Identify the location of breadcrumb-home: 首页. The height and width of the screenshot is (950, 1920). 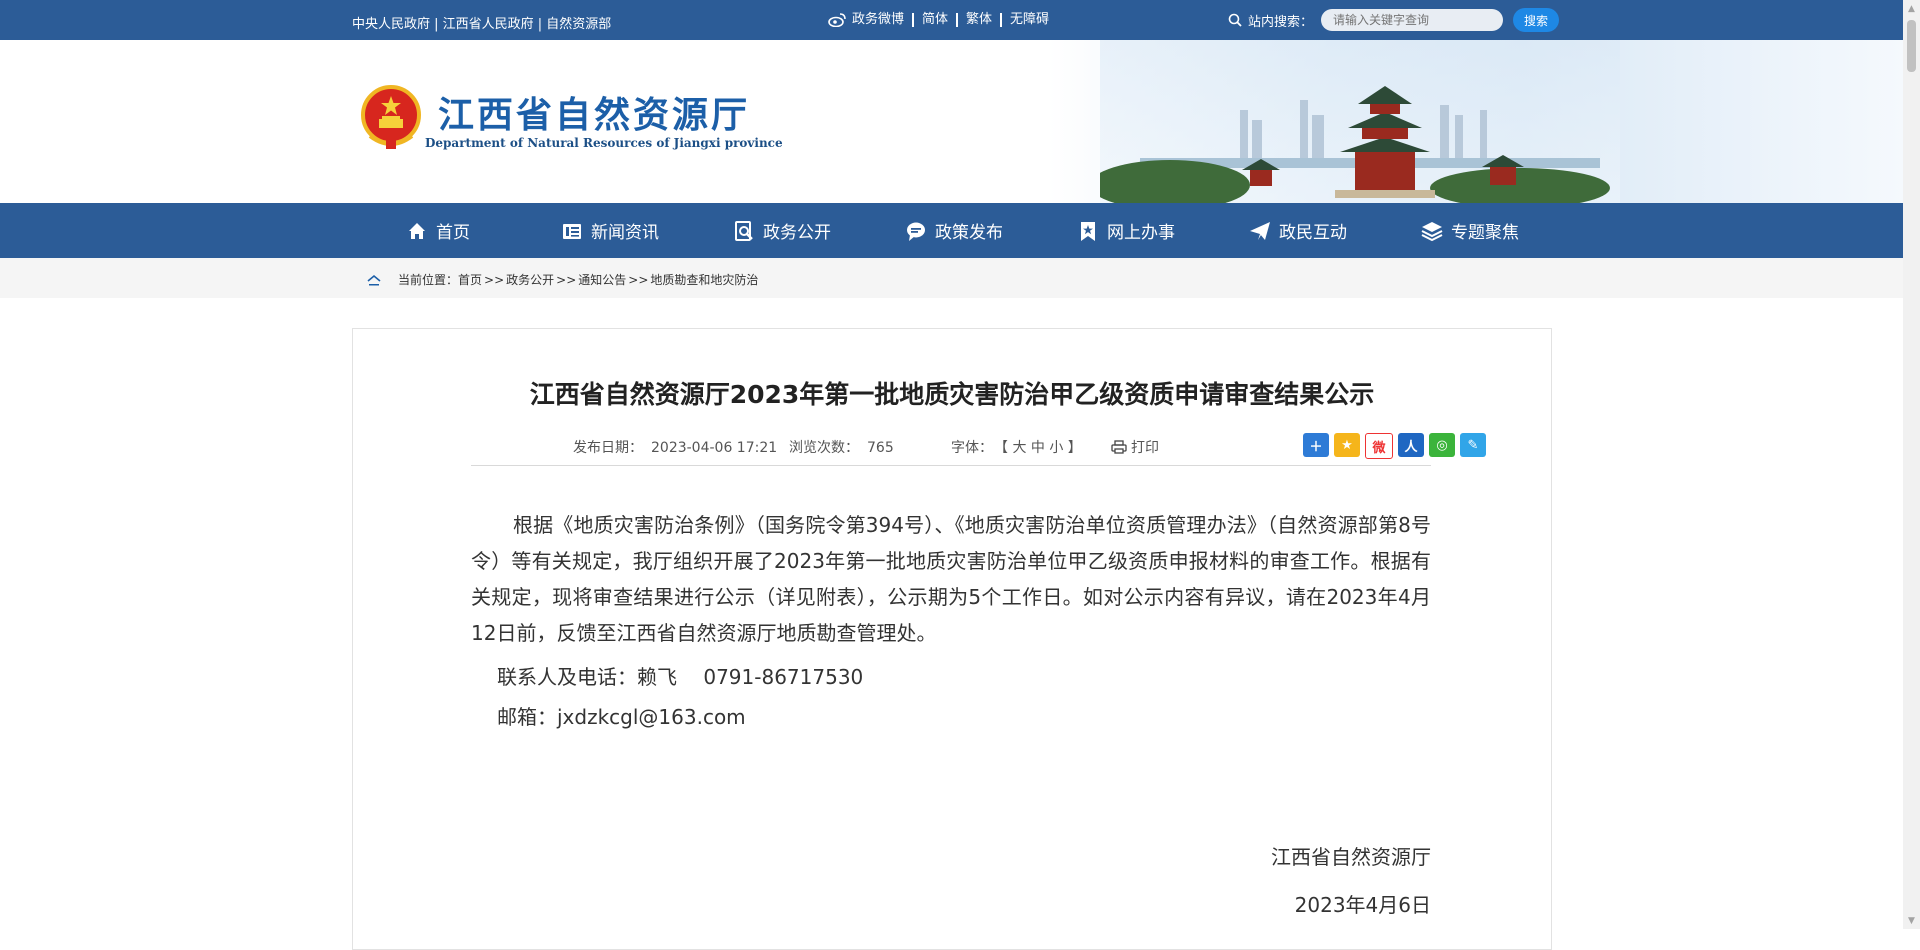
(470, 279).